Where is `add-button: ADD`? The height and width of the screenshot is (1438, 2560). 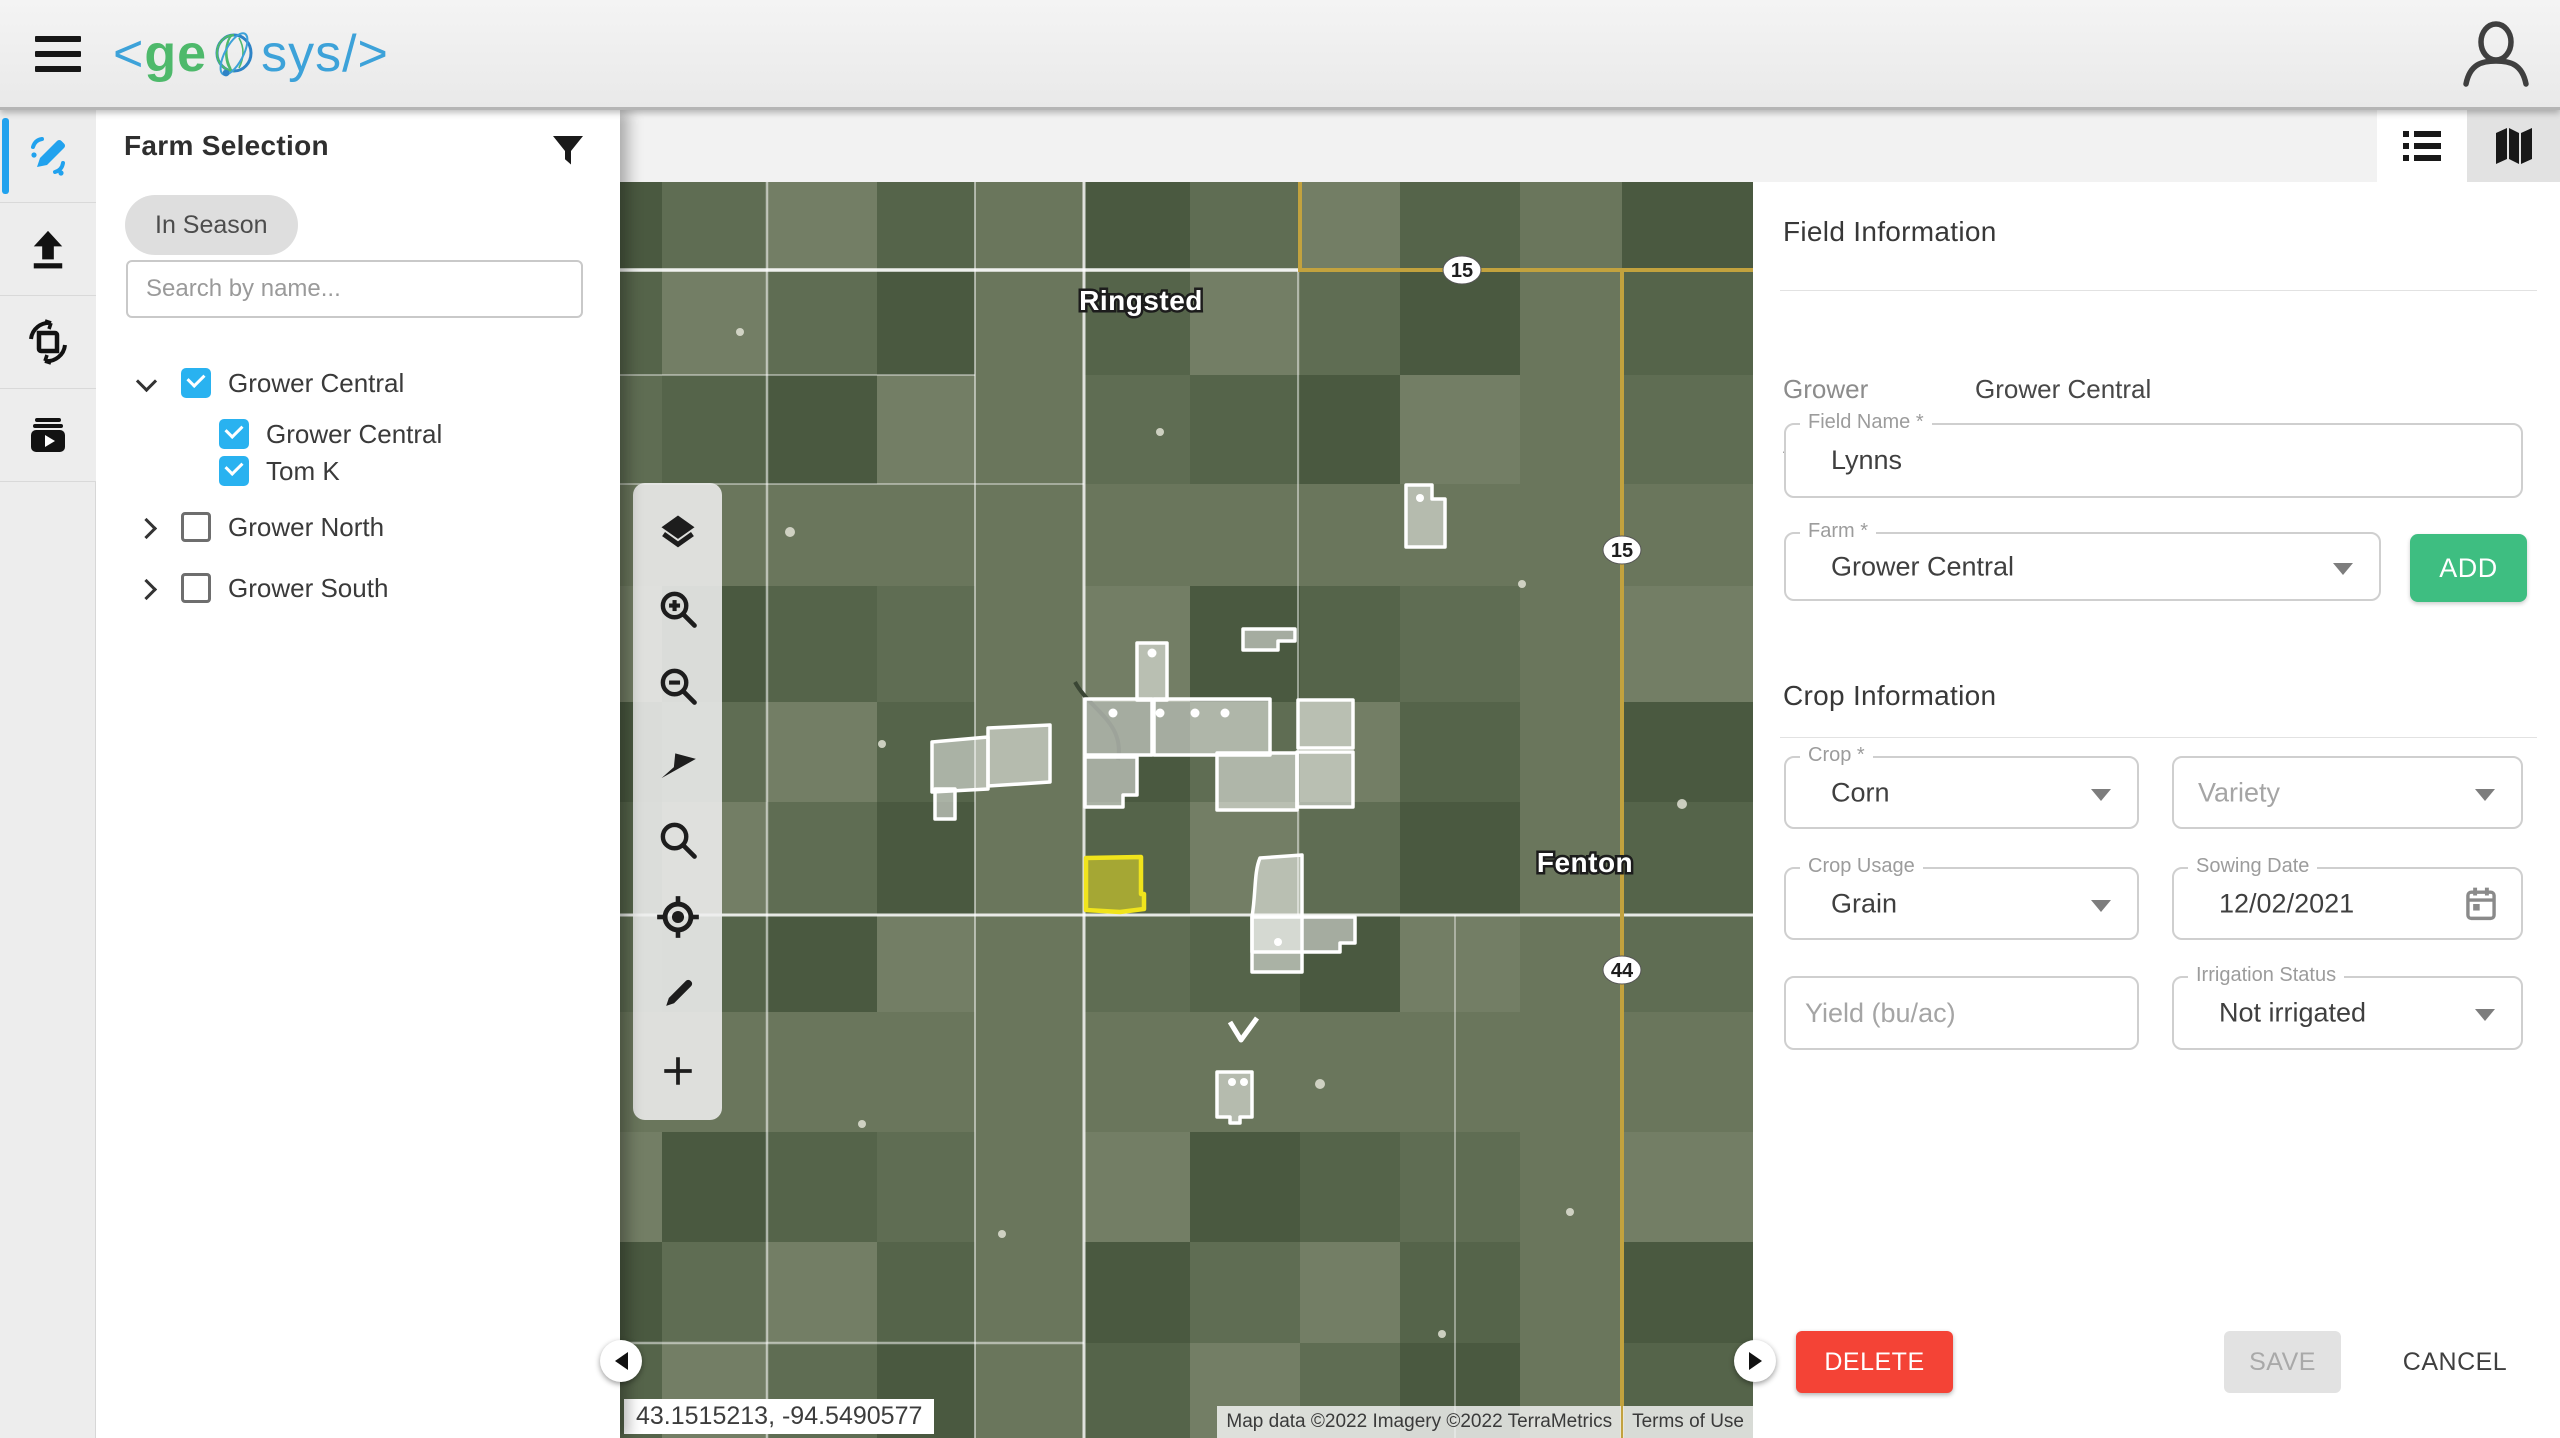 add-button: ADD is located at coordinates (2468, 568).